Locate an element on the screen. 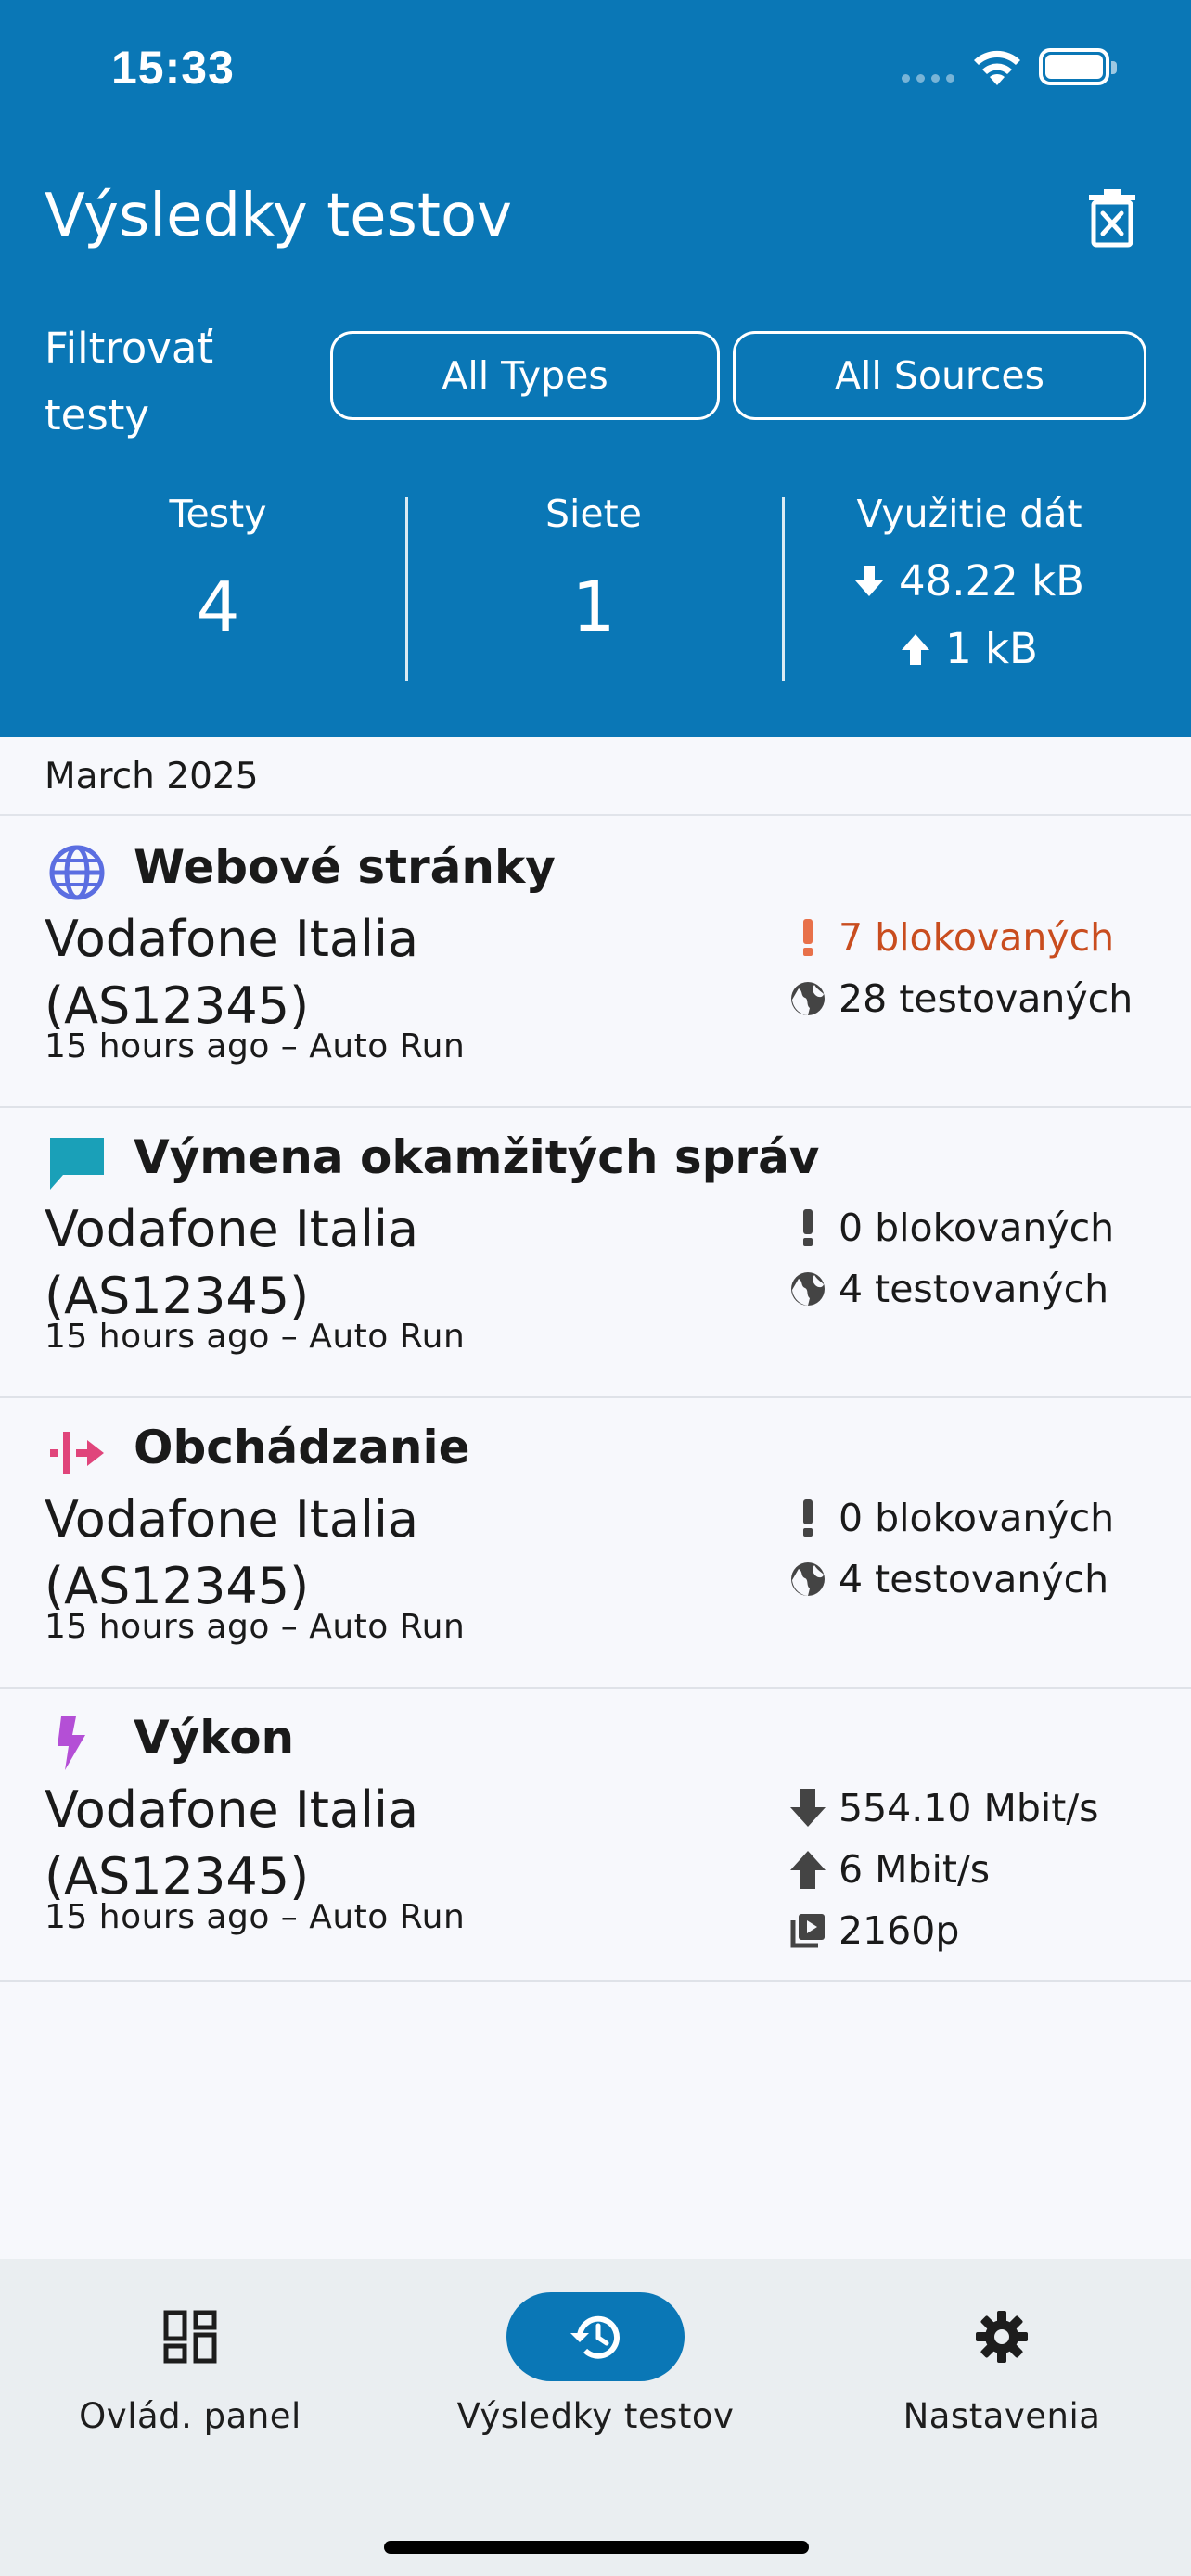  lightning-icon is located at coordinates (71, 1743).